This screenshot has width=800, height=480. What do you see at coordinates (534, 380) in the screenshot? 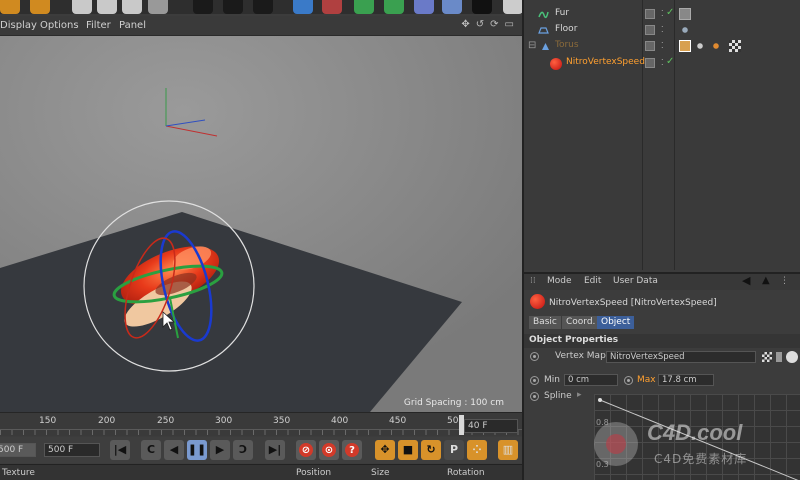
I see `min-animate-radio` at bounding box center [534, 380].